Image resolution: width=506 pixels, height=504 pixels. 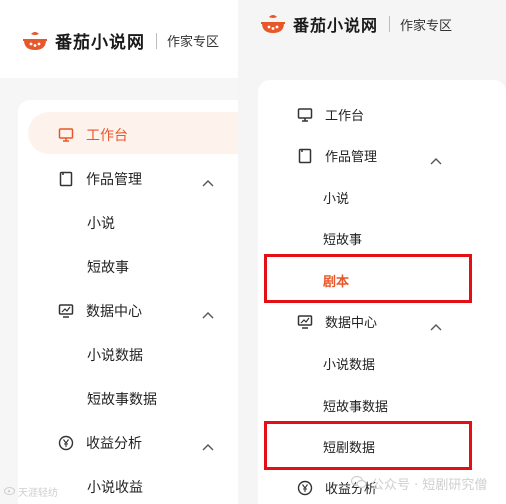 I want to click on sidebar-item-label: 收益分析, so click(x=114, y=444).